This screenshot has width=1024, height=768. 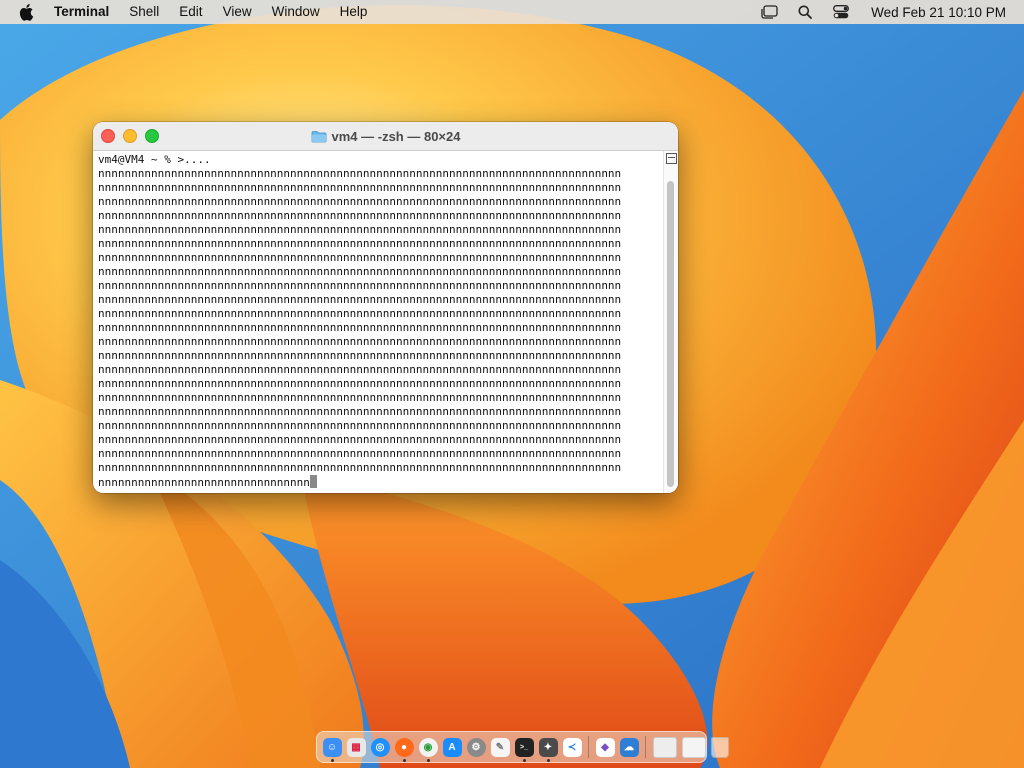 I want to click on vertical-scrollbar, so click(x=670, y=322).